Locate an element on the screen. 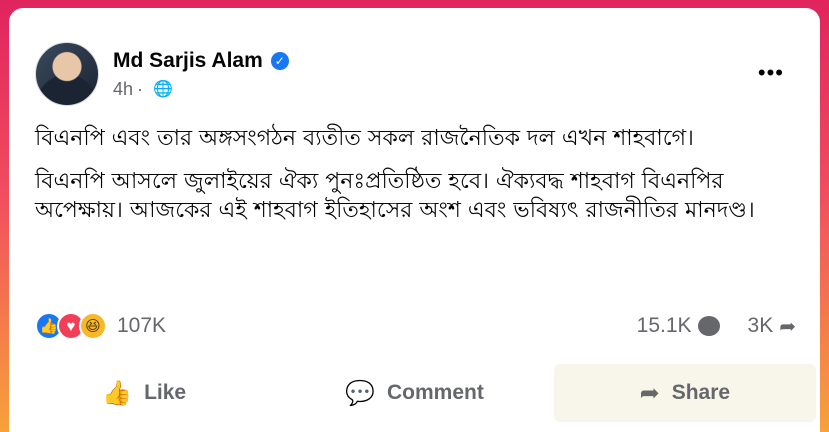 This screenshot has width=829, height=432. like-label: Like is located at coordinates (165, 392).